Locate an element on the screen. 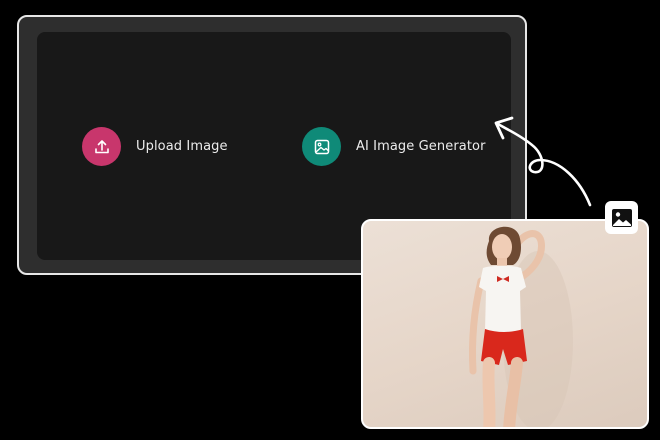 The height and width of the screenshot is (440, 660). ai-image-generator-button: AI Image Generator is located at coordinates (394, 146).